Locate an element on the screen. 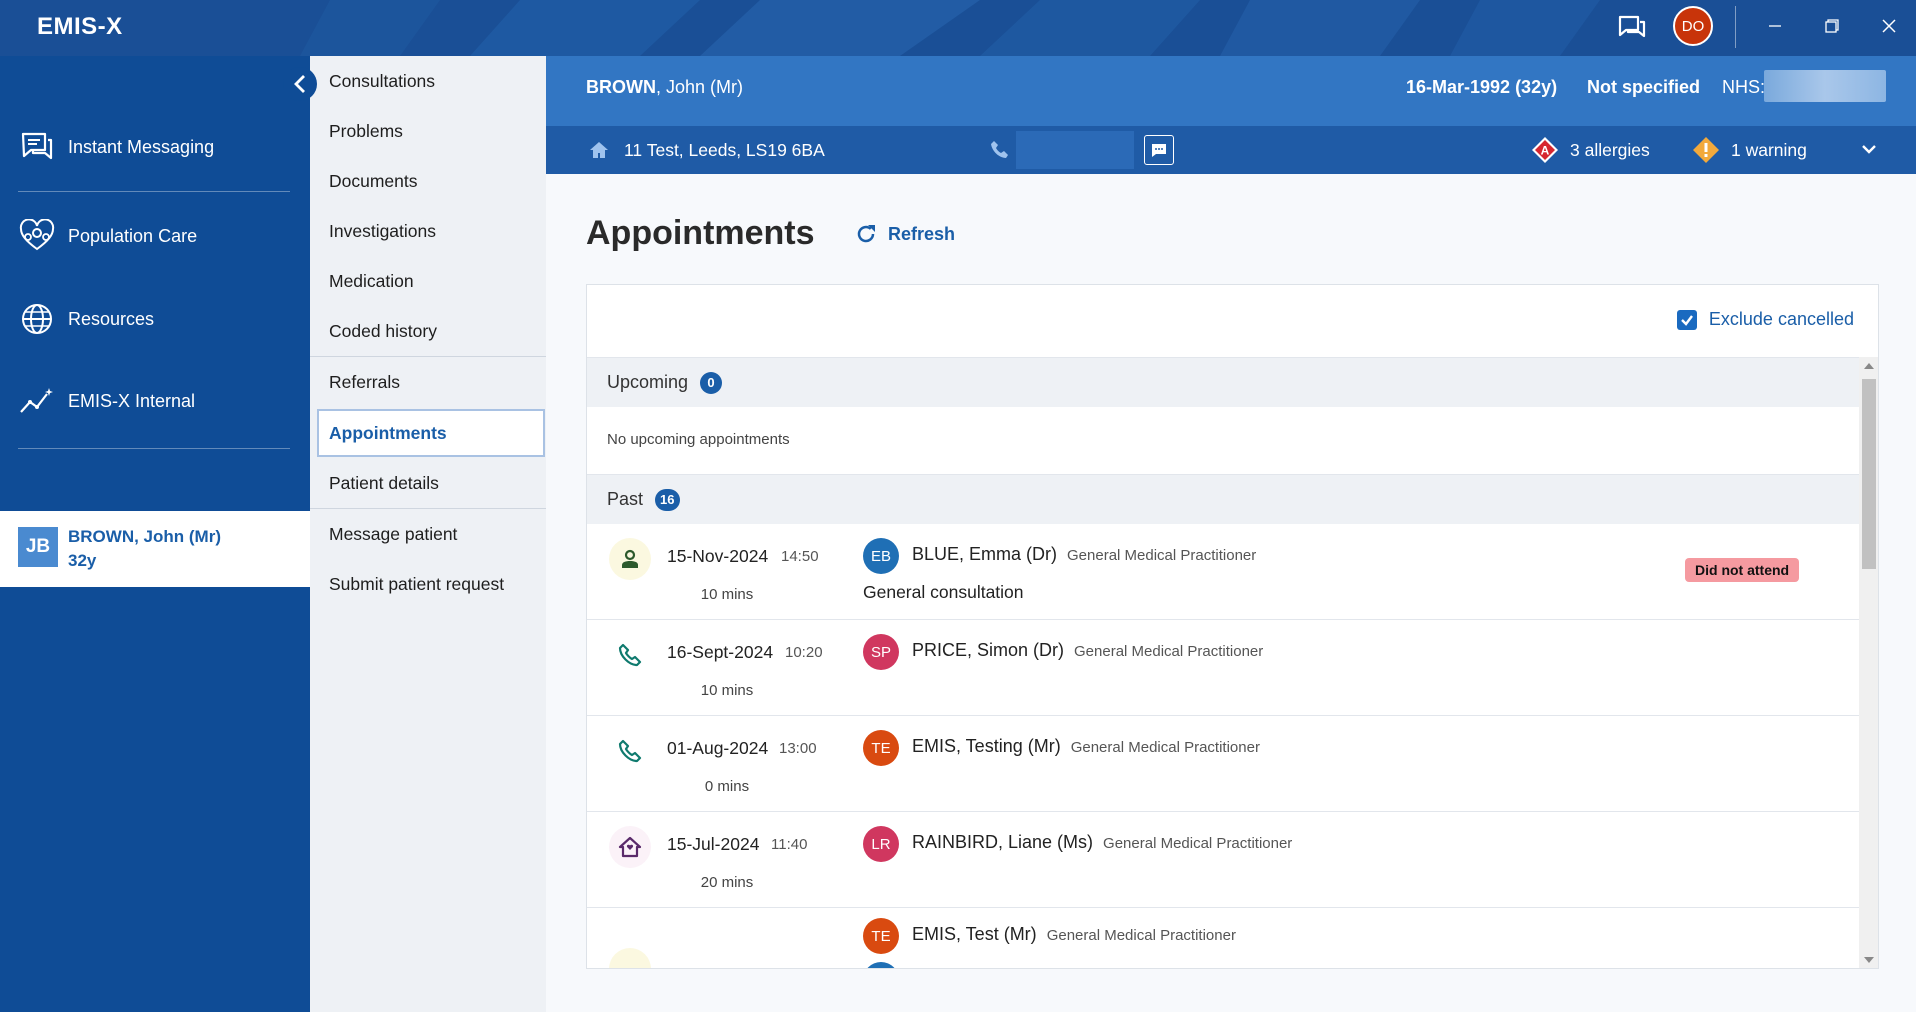 The width and height of the screenshot is (1916, 1012). past-section-header: Past 16 is located at coordinates (1223, 499).